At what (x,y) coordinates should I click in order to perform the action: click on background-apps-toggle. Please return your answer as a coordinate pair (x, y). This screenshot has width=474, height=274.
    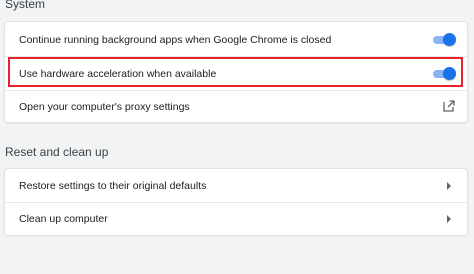
    Looking at the image, I should click on (444, 40).